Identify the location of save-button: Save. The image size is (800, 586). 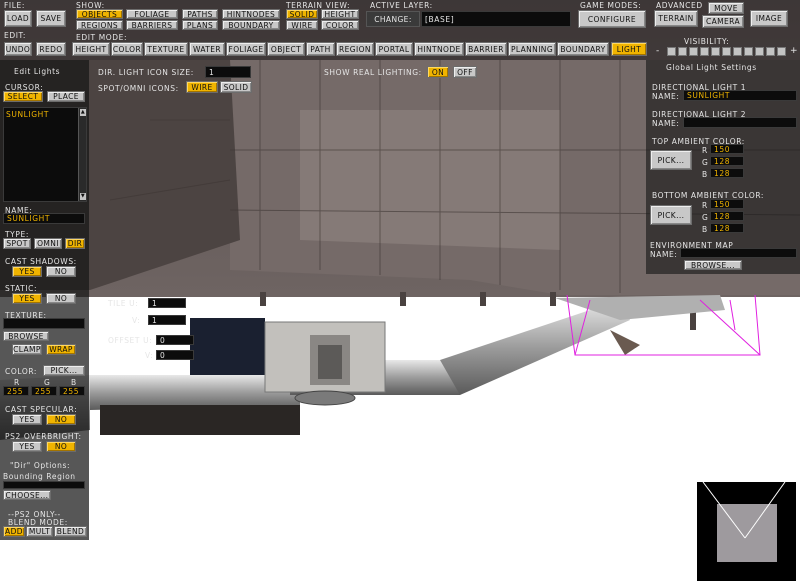
(51, 18).